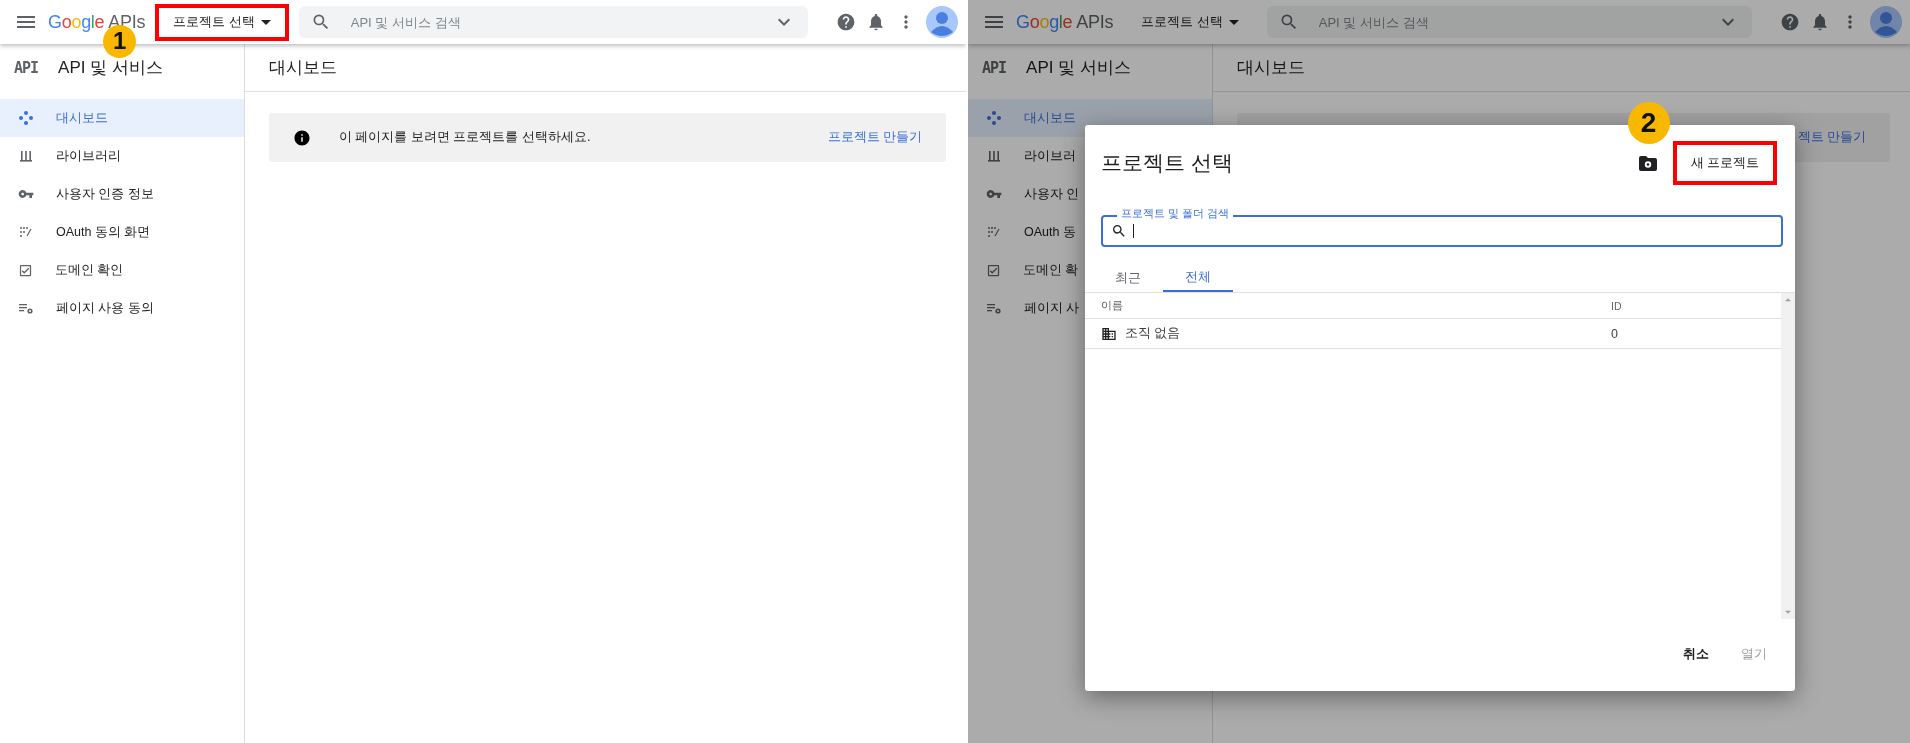 The width and height of the screenshot is (1910, 743). What do you see at coordinates (1175, 214) in the screenshot?
I see `field-label: 프로젝트 및 폴더 검색` at bounding box center [1175, 214].